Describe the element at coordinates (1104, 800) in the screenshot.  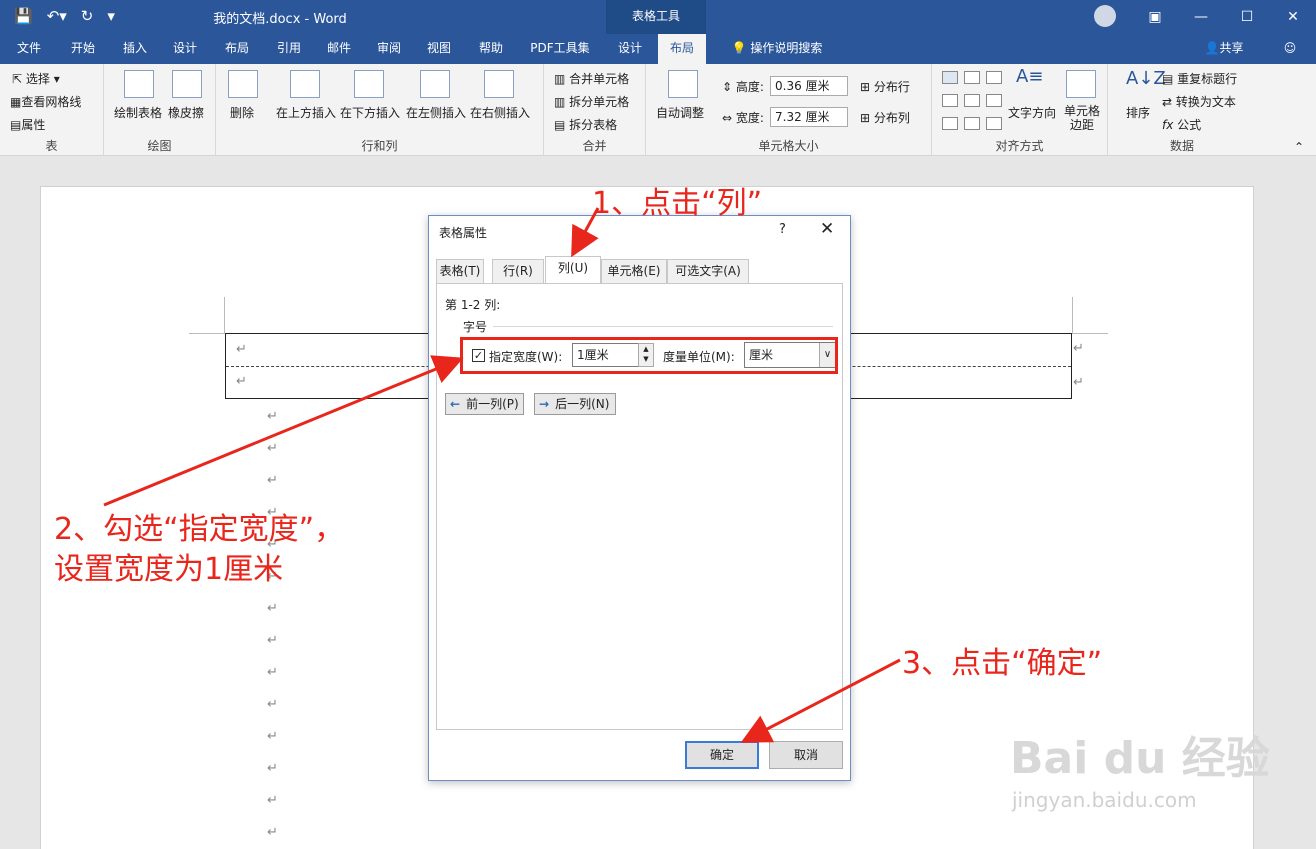
I see `baidu-watermark-url: jingyan.baidu.com` at that location.